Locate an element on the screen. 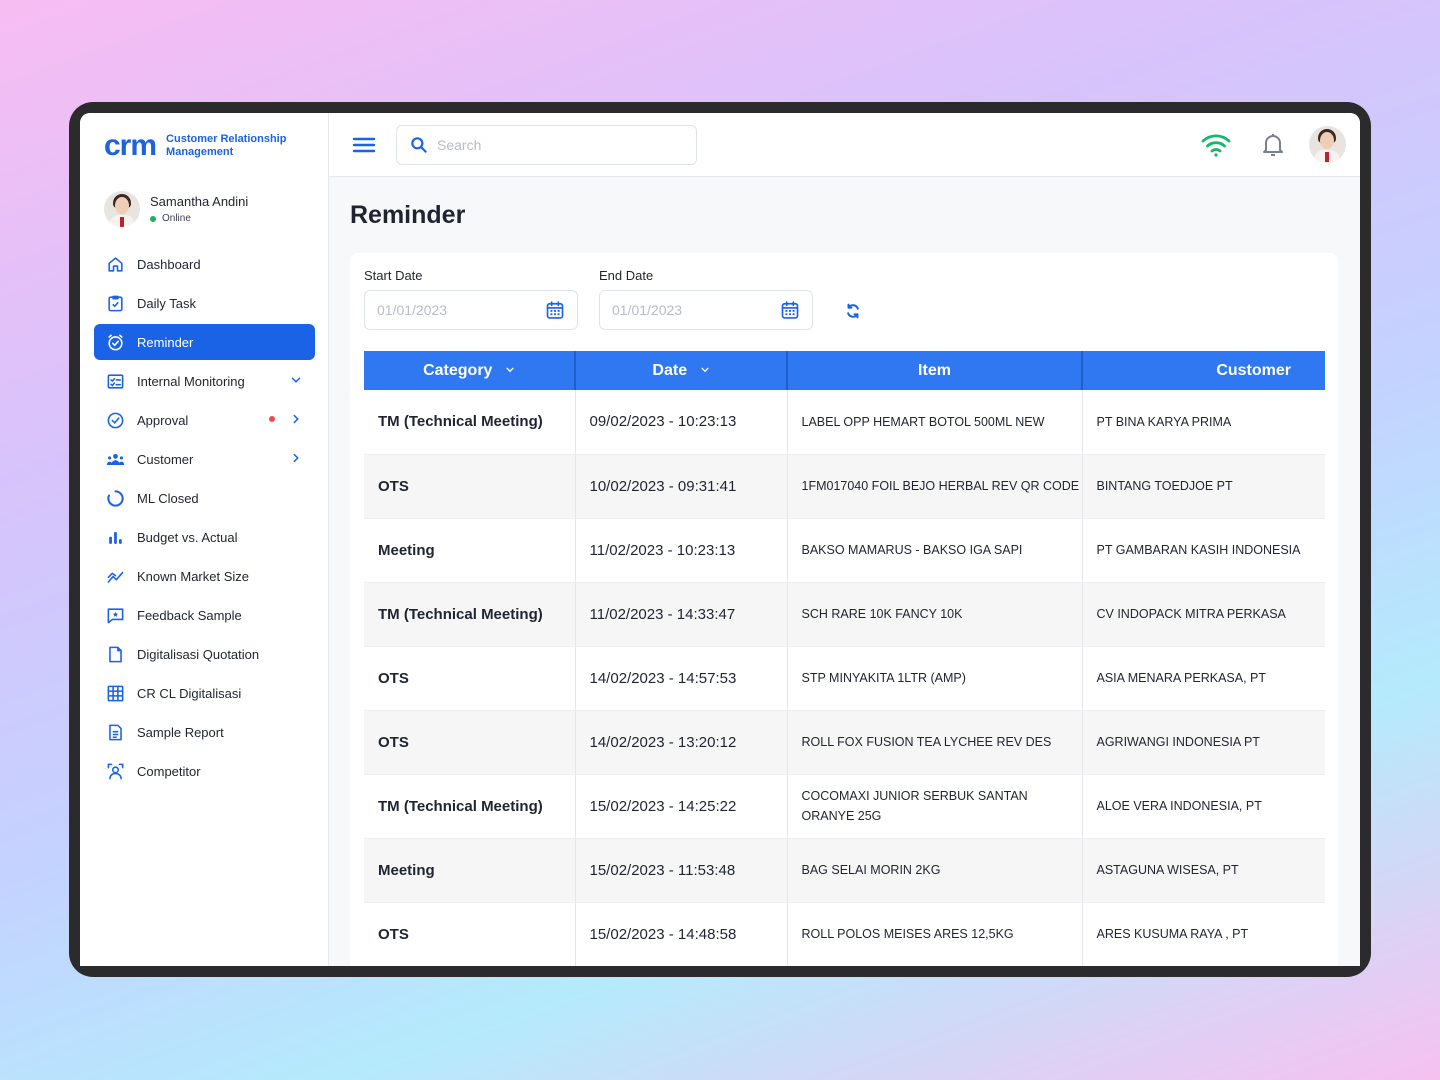 The image size is (1440, 1080). sidebar-item-label: Approval is located at coordinates (163, 420).